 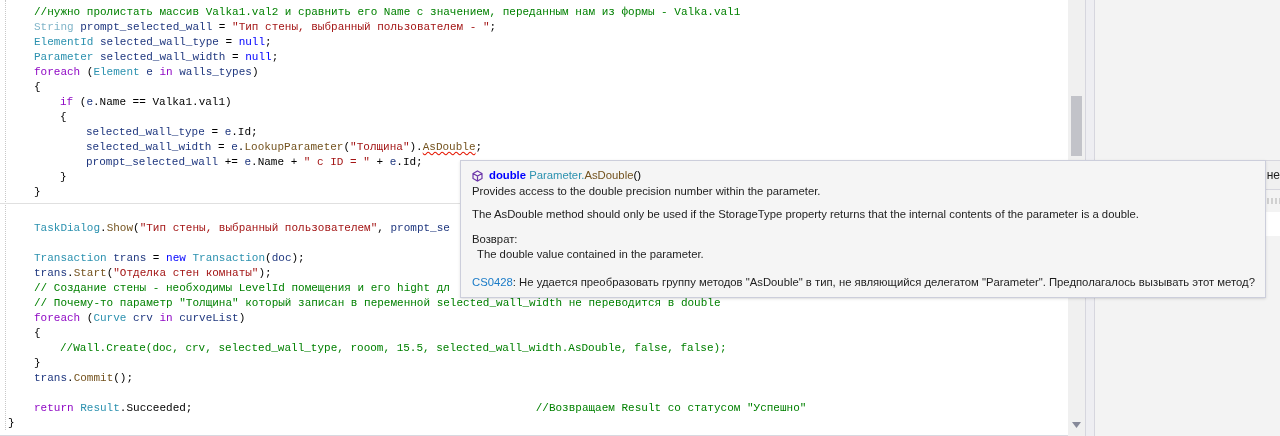 What do you see at coordinates (863, 282) in the screenshot?
I see `error-message: CS0428: Не удается преобразовать группу методов "AsDouble" в тип, не являющийся делегатом "Parameter". Предполагалось вызывать этот метод?` at bounding box center [863, 282].